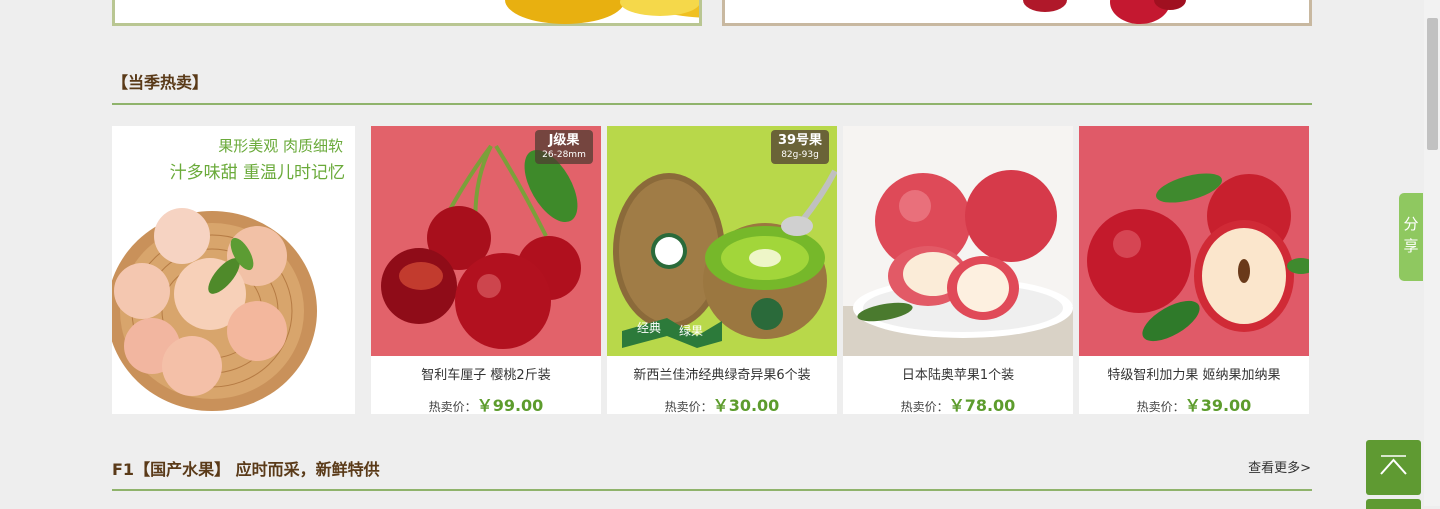 The height and width of the screenshot is (509, 1440). Describe the element at coordinates (564, 147) in the screenshot. I see `grade-badge: J级果 26-28mm` at that location.